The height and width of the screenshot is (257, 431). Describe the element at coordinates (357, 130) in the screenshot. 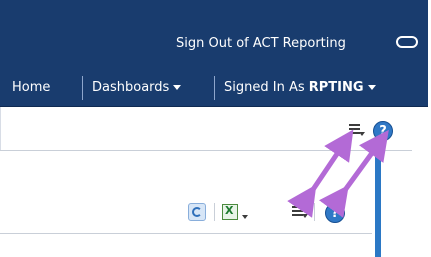

I see `page-options-menu-icon` at that location.